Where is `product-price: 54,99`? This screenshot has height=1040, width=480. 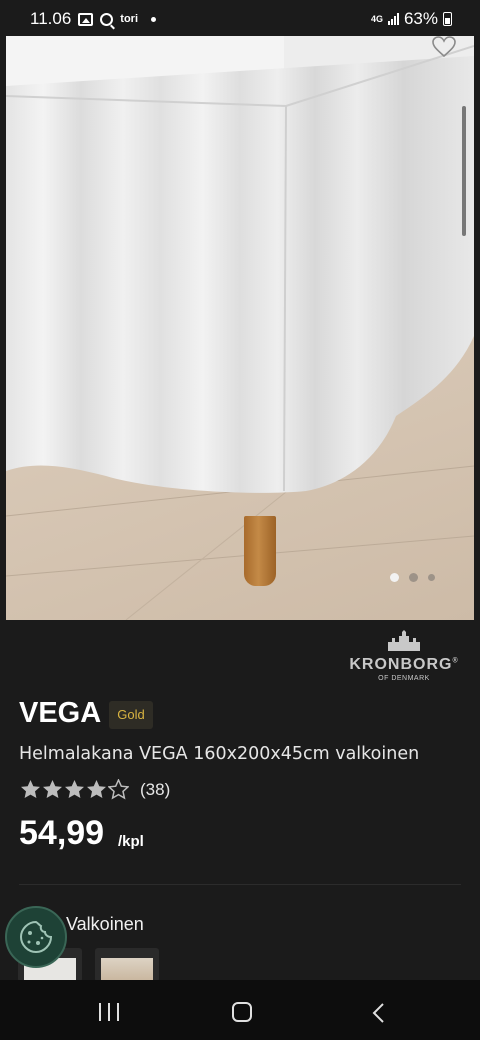 product-price: 54,99 is located at coordinates (62, 833).